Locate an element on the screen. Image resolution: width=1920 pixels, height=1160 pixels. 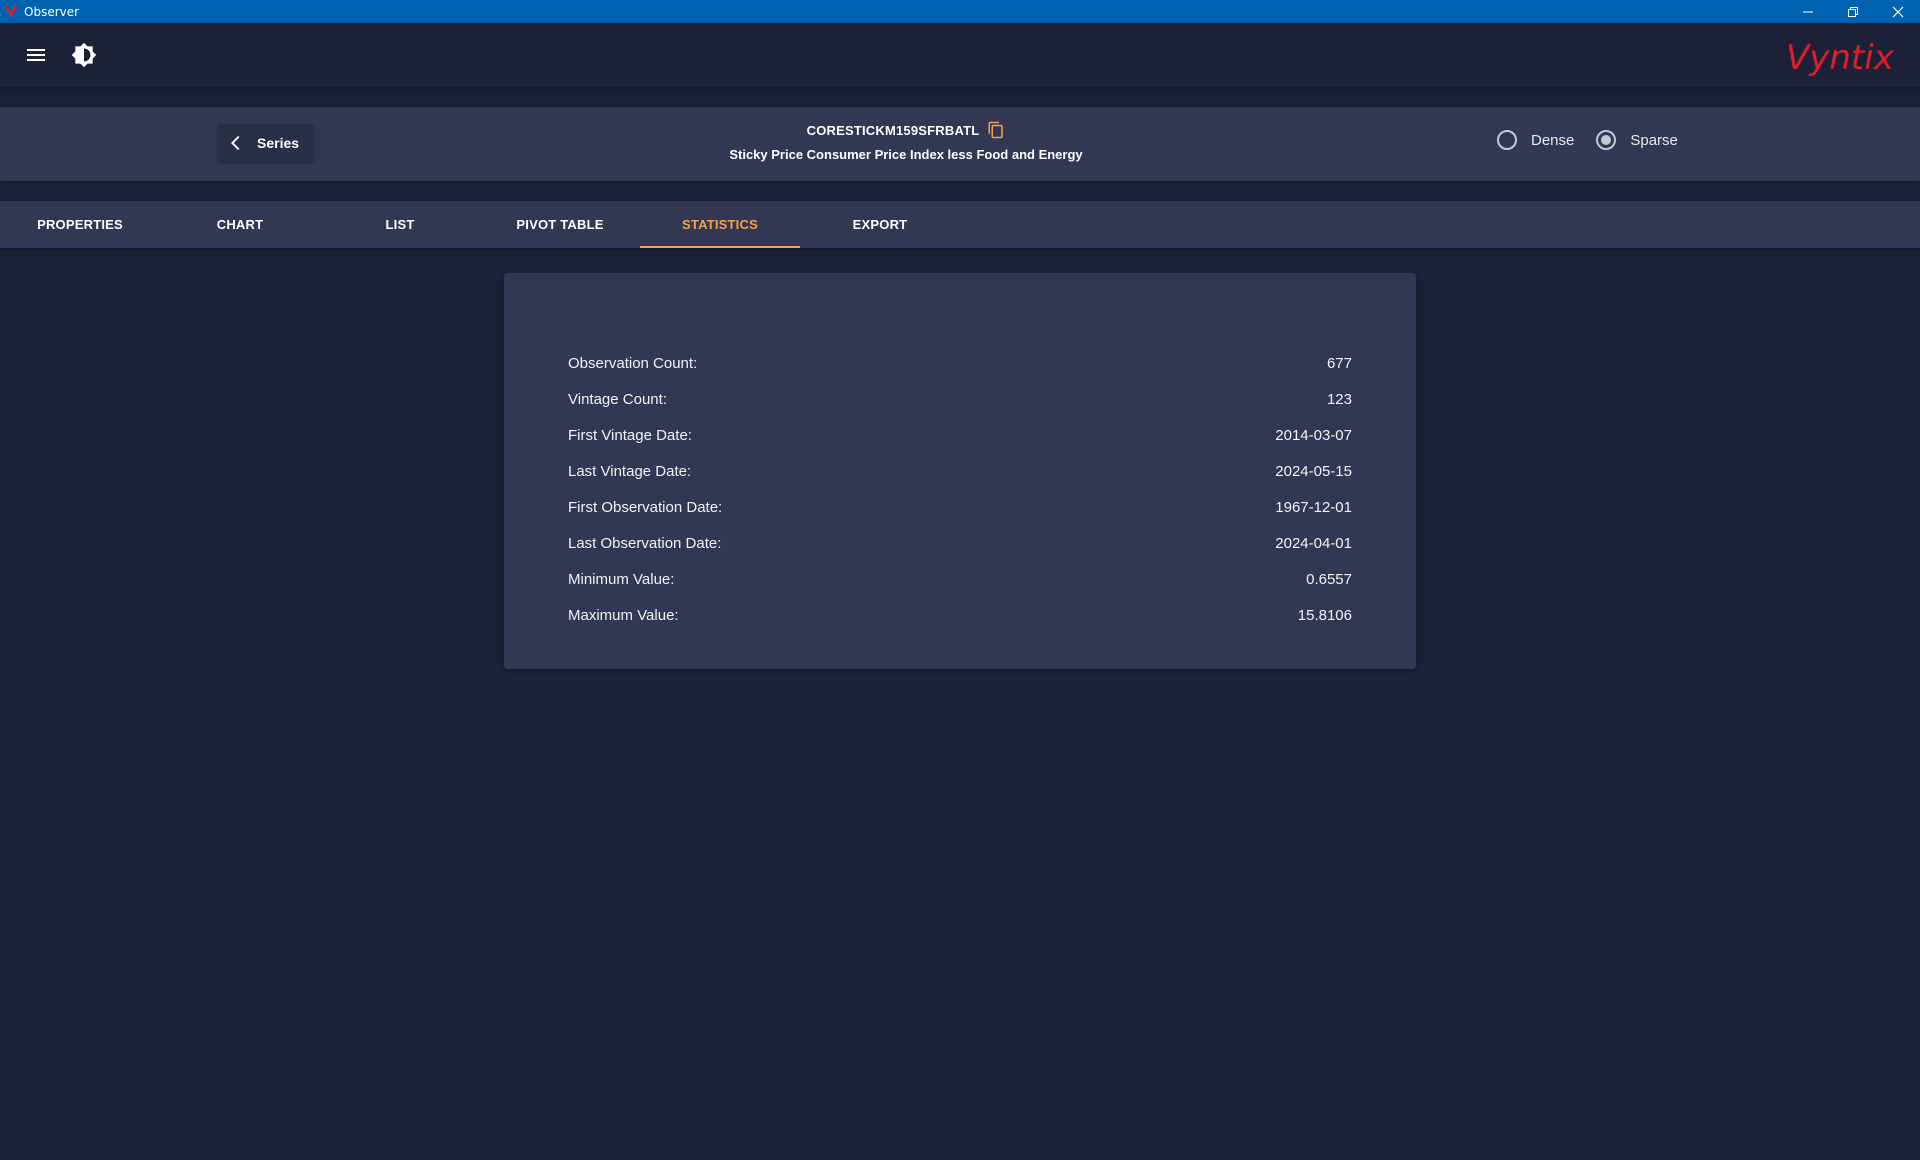
theme-toggle-button is located at coordinates (84, 55).